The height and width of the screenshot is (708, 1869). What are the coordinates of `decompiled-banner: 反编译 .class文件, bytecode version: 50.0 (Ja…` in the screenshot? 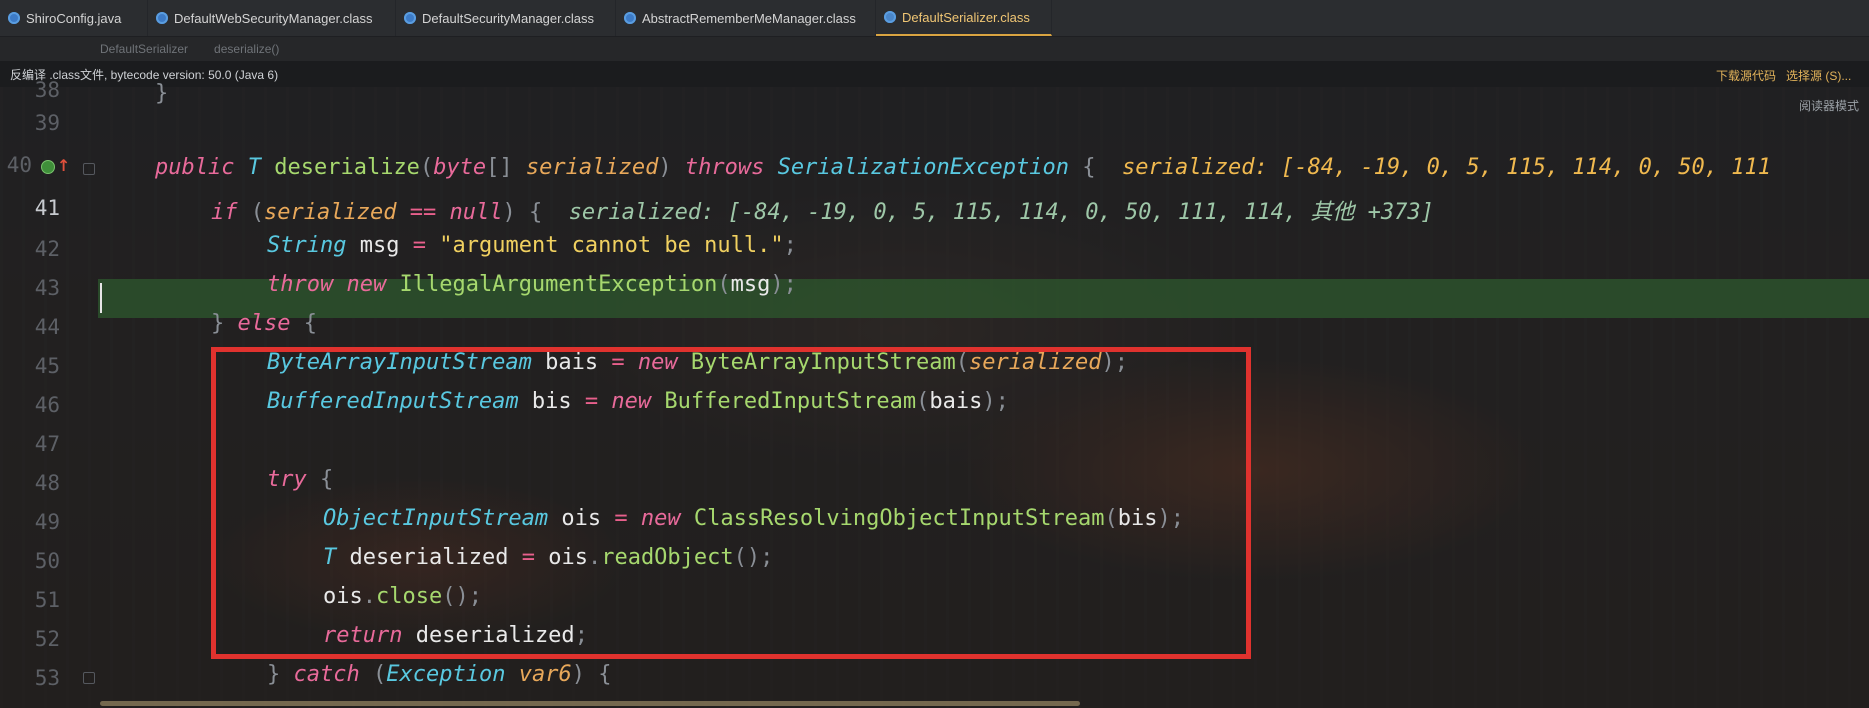 It's located at (934, 74).